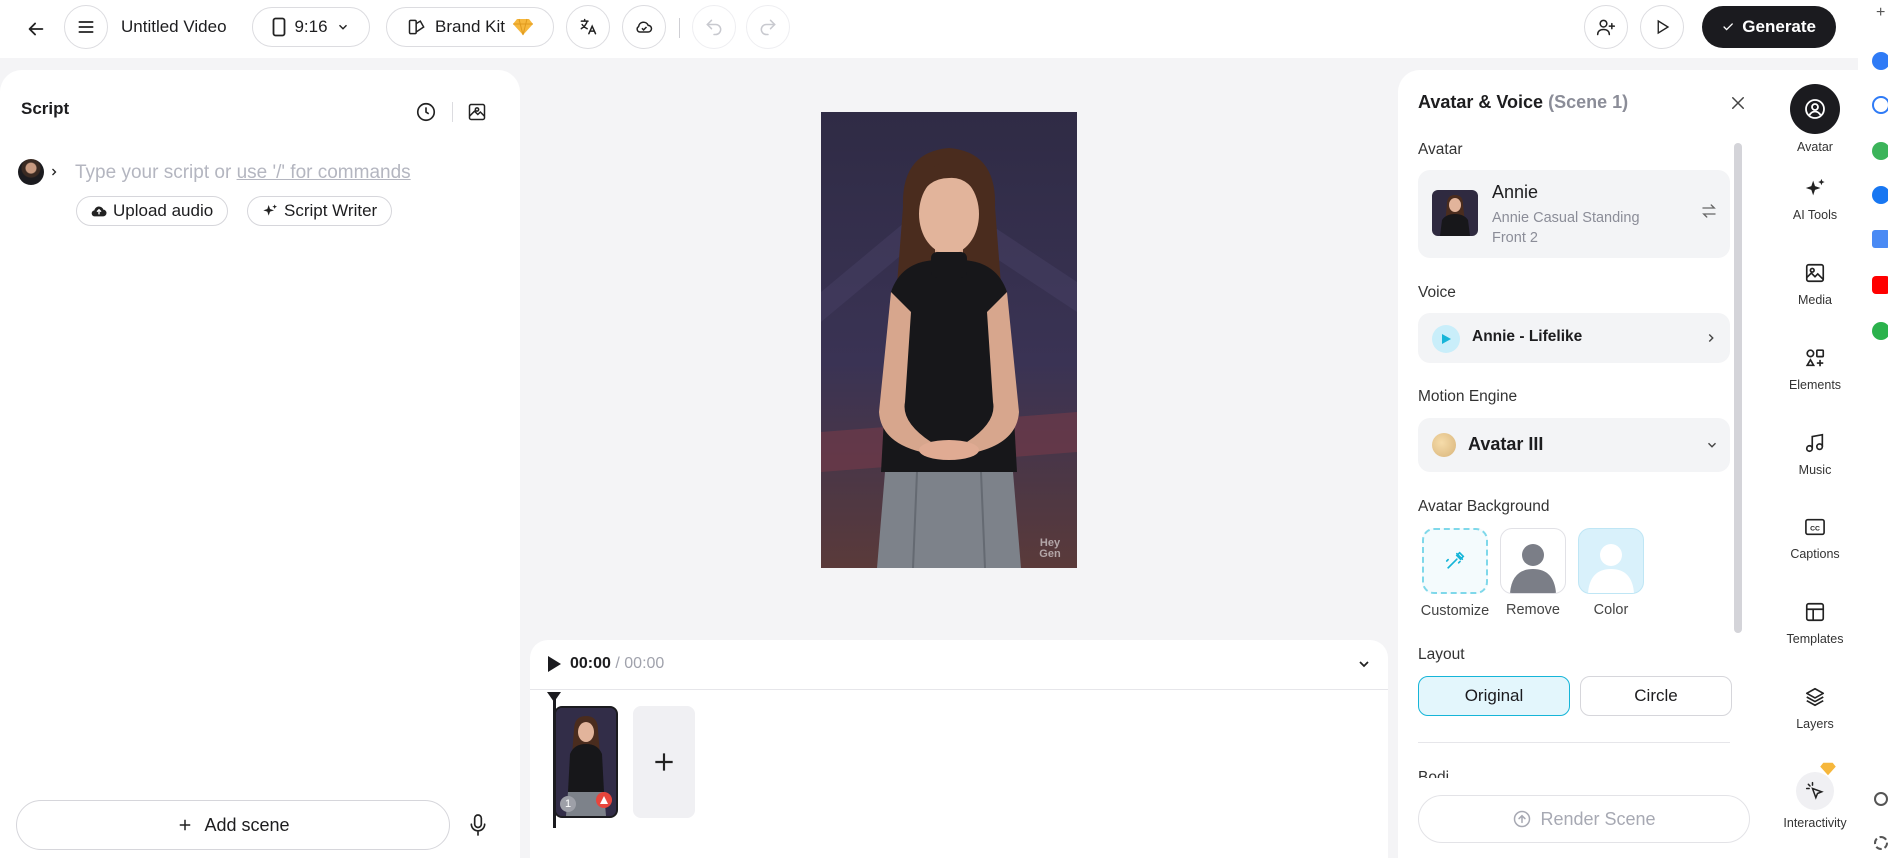 Image resolution: width=1888 pixels, height=858 pixels. What do you see at coordinates (1606, 27) in the screenshot?
I see `share-button` at bounding box center [1606, 27].